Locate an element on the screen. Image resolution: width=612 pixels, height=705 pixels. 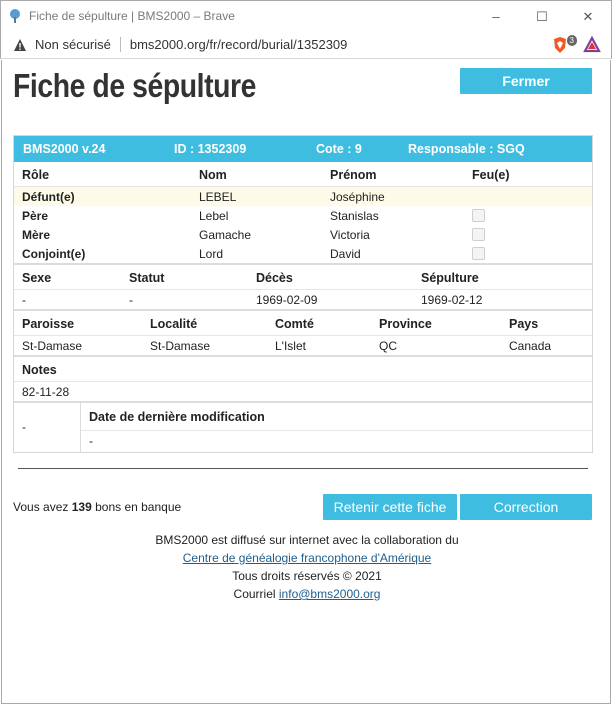
notes-section: Notes 82-11-28 is located at coordinates (303, 380).